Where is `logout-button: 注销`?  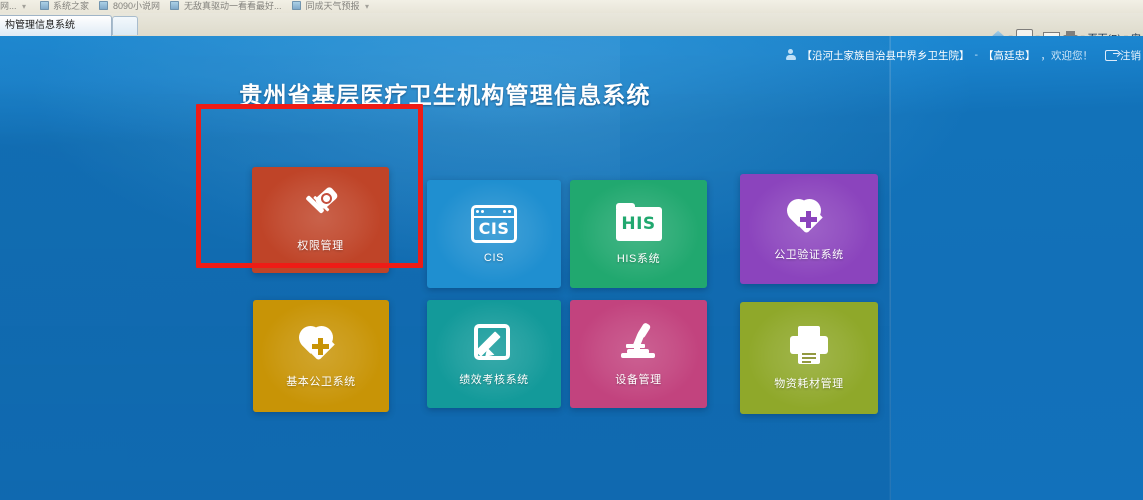 logout-button: 注销 is located at coordinates (1123, 55).